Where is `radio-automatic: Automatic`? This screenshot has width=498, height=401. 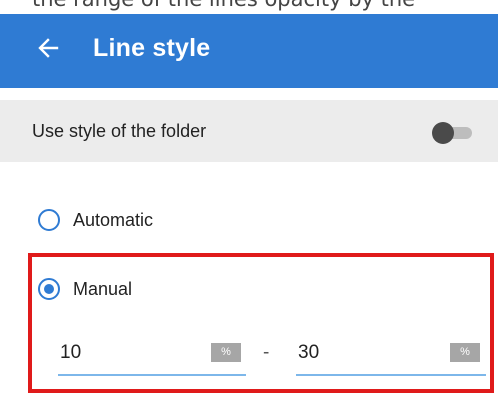 radio-automatic: Automatic is located at coordinates (95, 220).